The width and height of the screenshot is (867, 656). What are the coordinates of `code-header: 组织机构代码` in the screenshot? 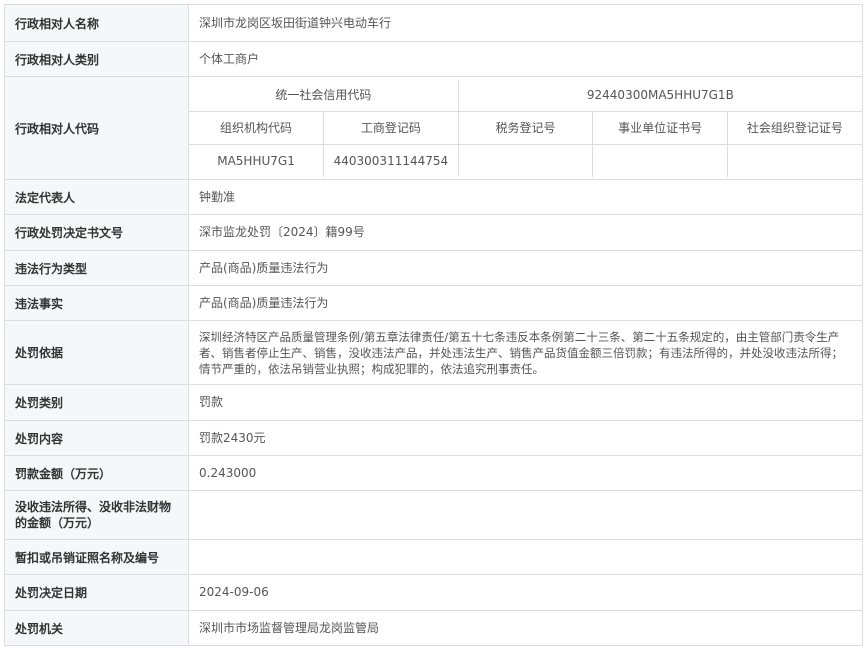 It's located at (257, 128).